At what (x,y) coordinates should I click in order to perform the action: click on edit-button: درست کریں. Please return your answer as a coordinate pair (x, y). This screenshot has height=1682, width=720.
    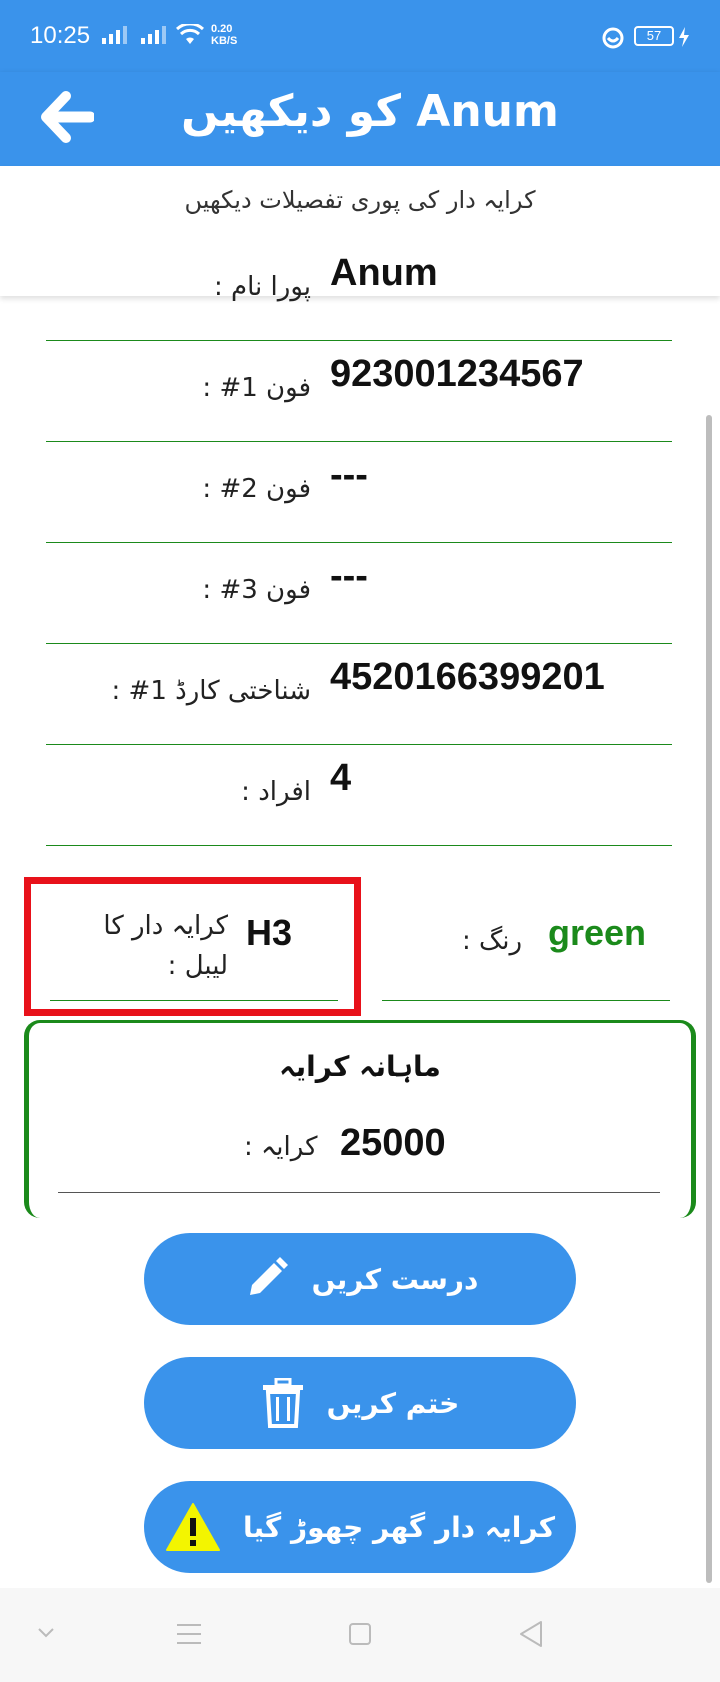
    Looking at the image, I should click on (360, 1279).